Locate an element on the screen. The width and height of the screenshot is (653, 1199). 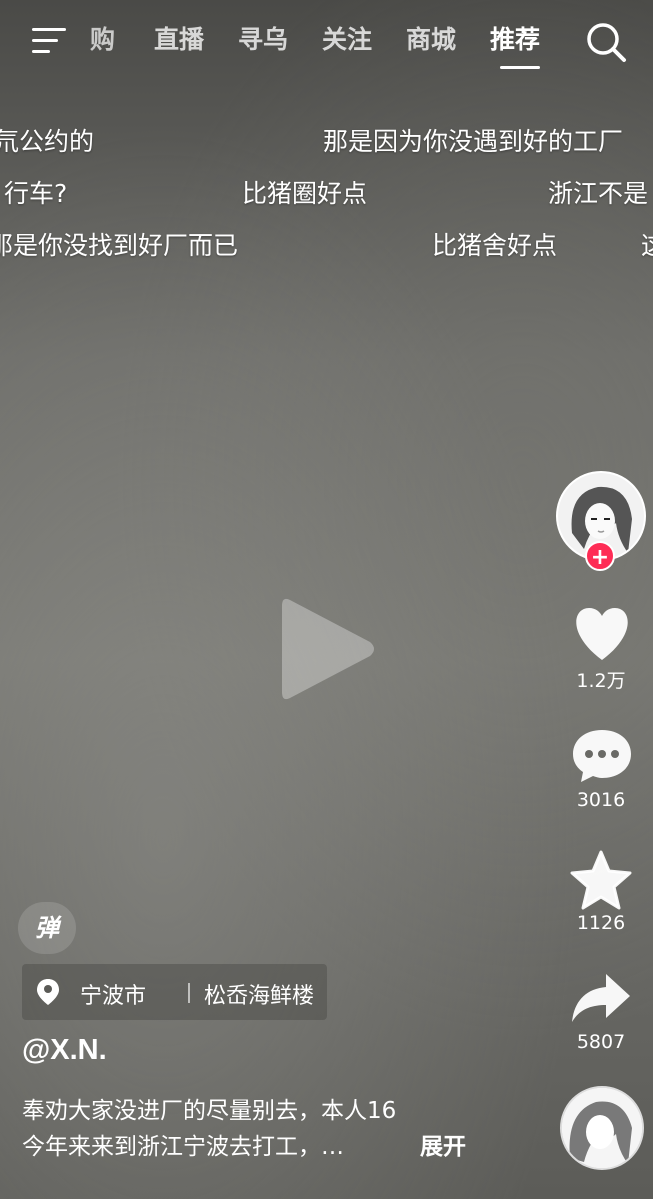
author-username: @X.N. is located at coordinates (64, 1050).